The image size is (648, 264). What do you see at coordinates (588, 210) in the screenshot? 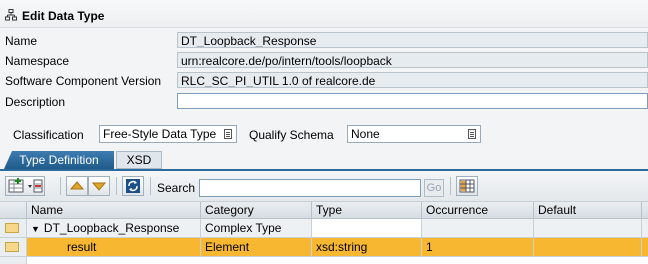
I see `column-header-default: Default` at bounding box center [588, 210].